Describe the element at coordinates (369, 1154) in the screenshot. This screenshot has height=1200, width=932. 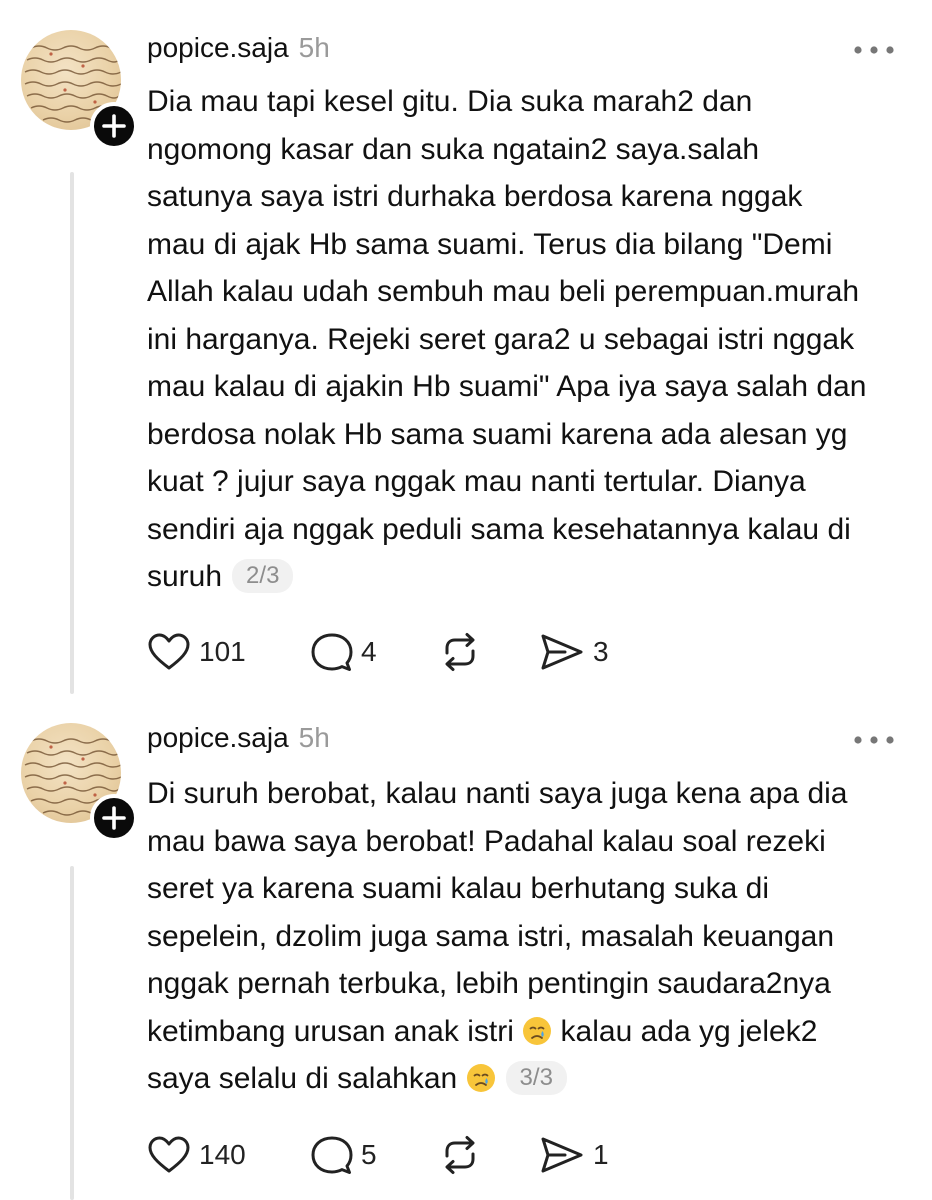
I see `reply-count: 5` at that location.